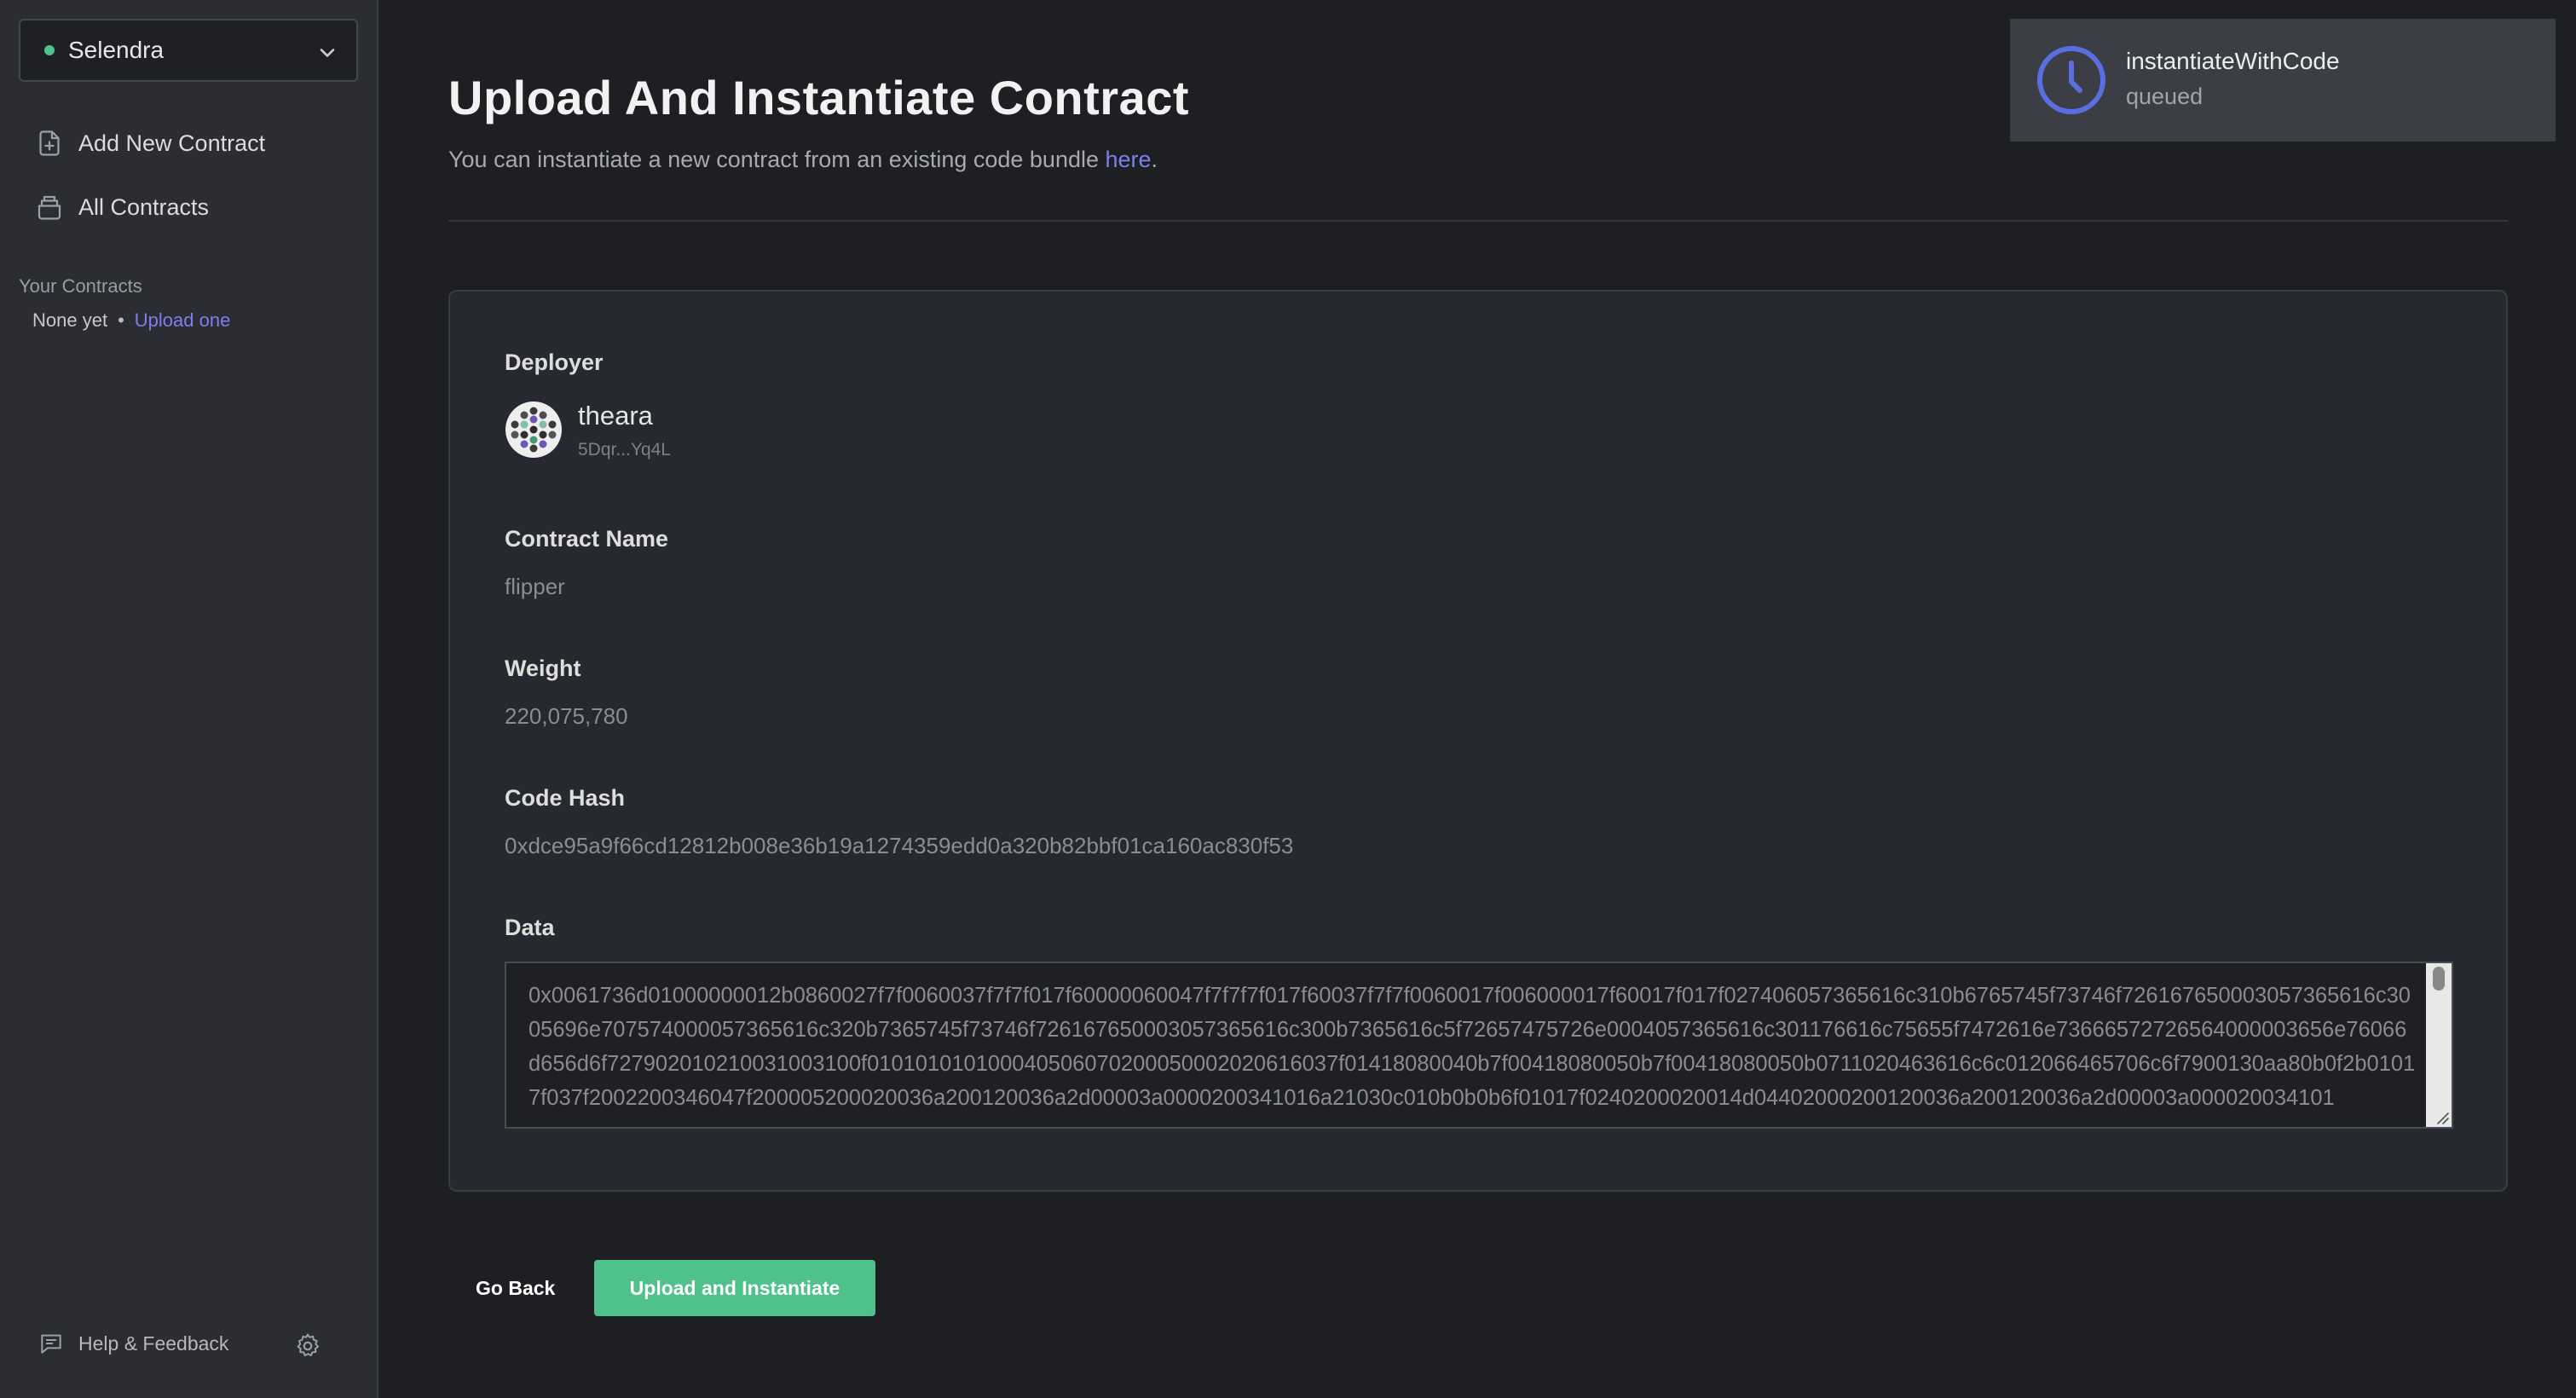  What do you see at coordinates (2439, 1045) in the screenshot?
I see `data-scrollbar` at bounding box center [2439, 1045].